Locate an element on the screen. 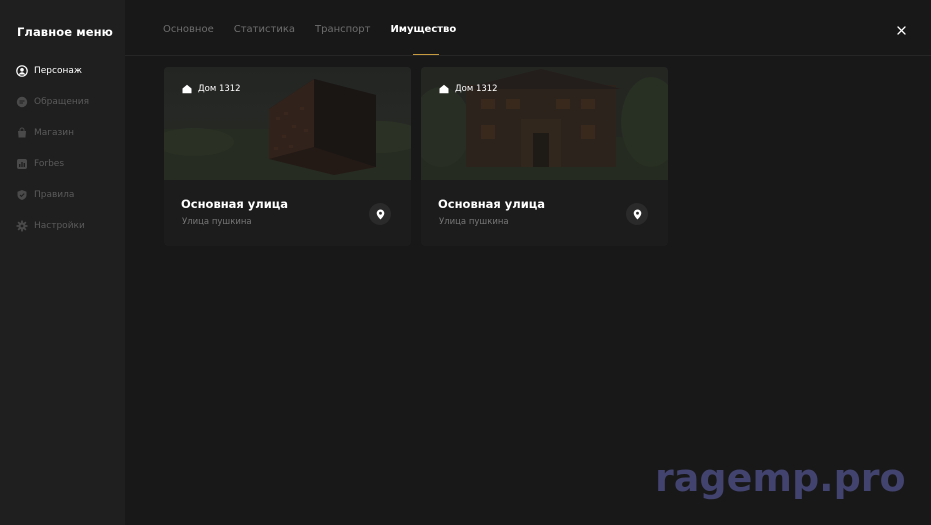  sidebar-title: Главное меню is located at coordinates (65, 32).